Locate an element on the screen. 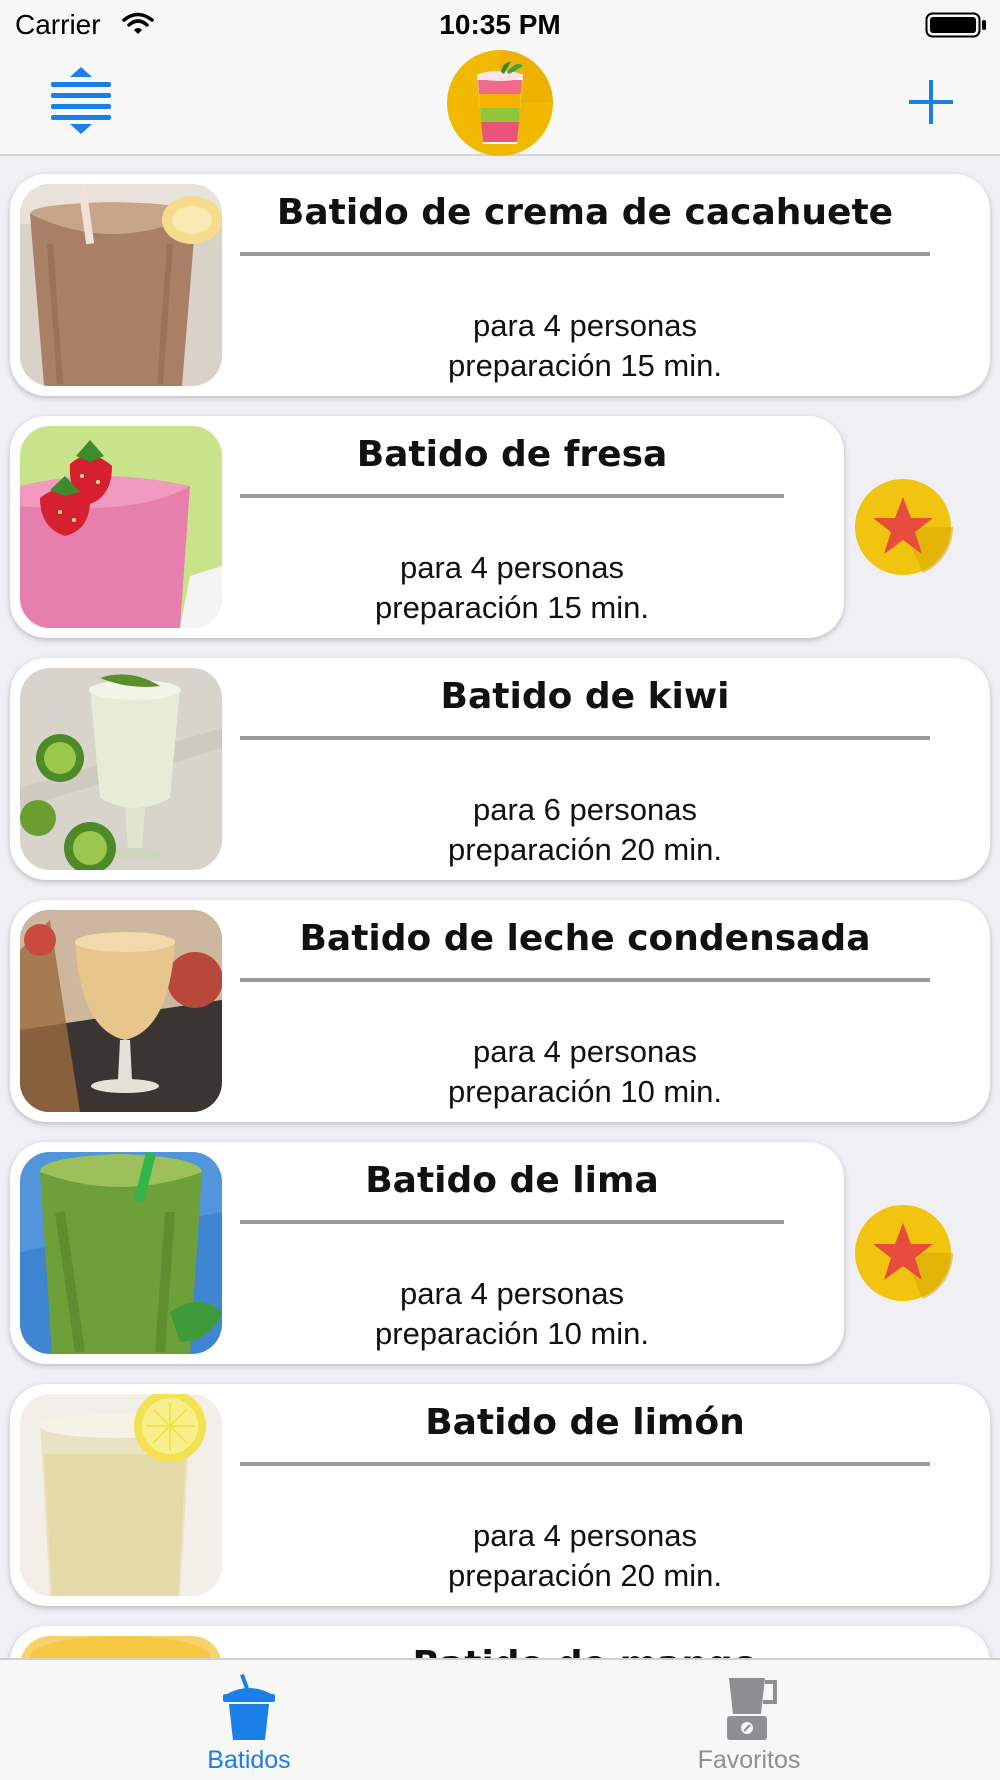 This screenshot has height=1780, width=1000. smoothie-title: Batido de limón is located at coordinates (585, 1422).